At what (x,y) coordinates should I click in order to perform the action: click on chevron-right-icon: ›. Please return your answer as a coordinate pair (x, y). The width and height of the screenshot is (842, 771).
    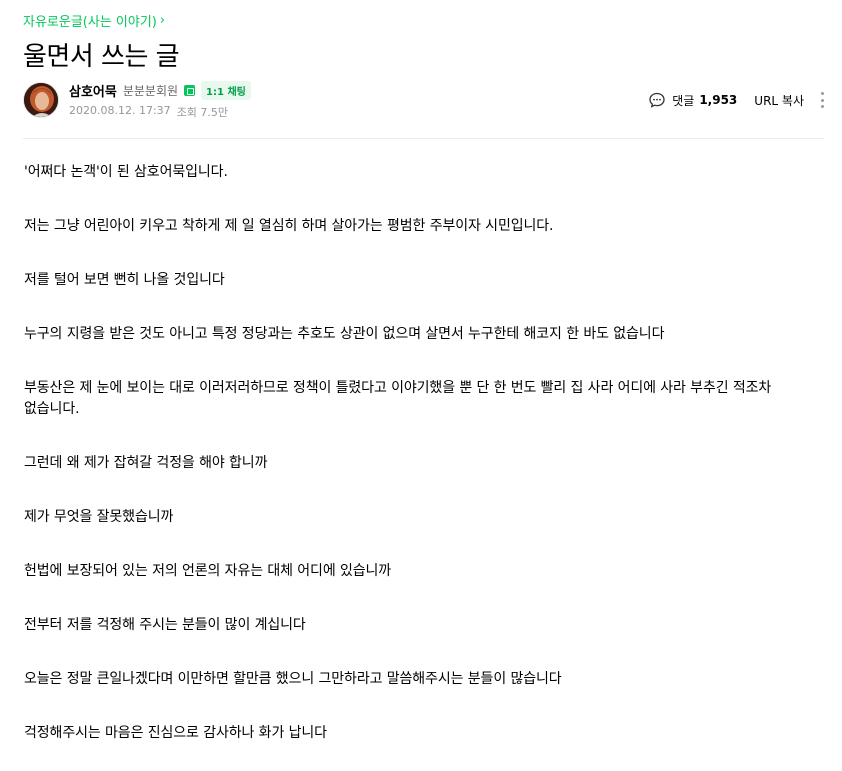
    Looking at the image, I should click on (162, 20).